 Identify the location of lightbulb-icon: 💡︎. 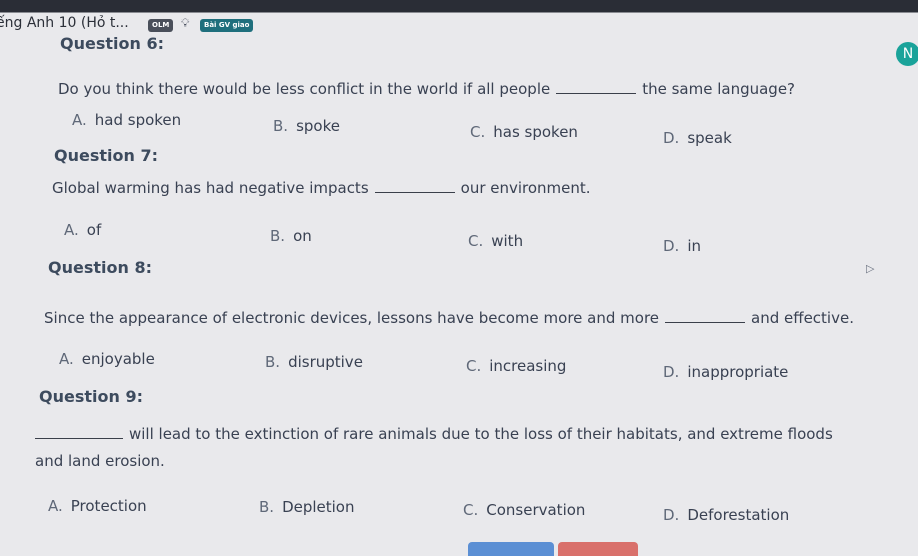
(185, 23).